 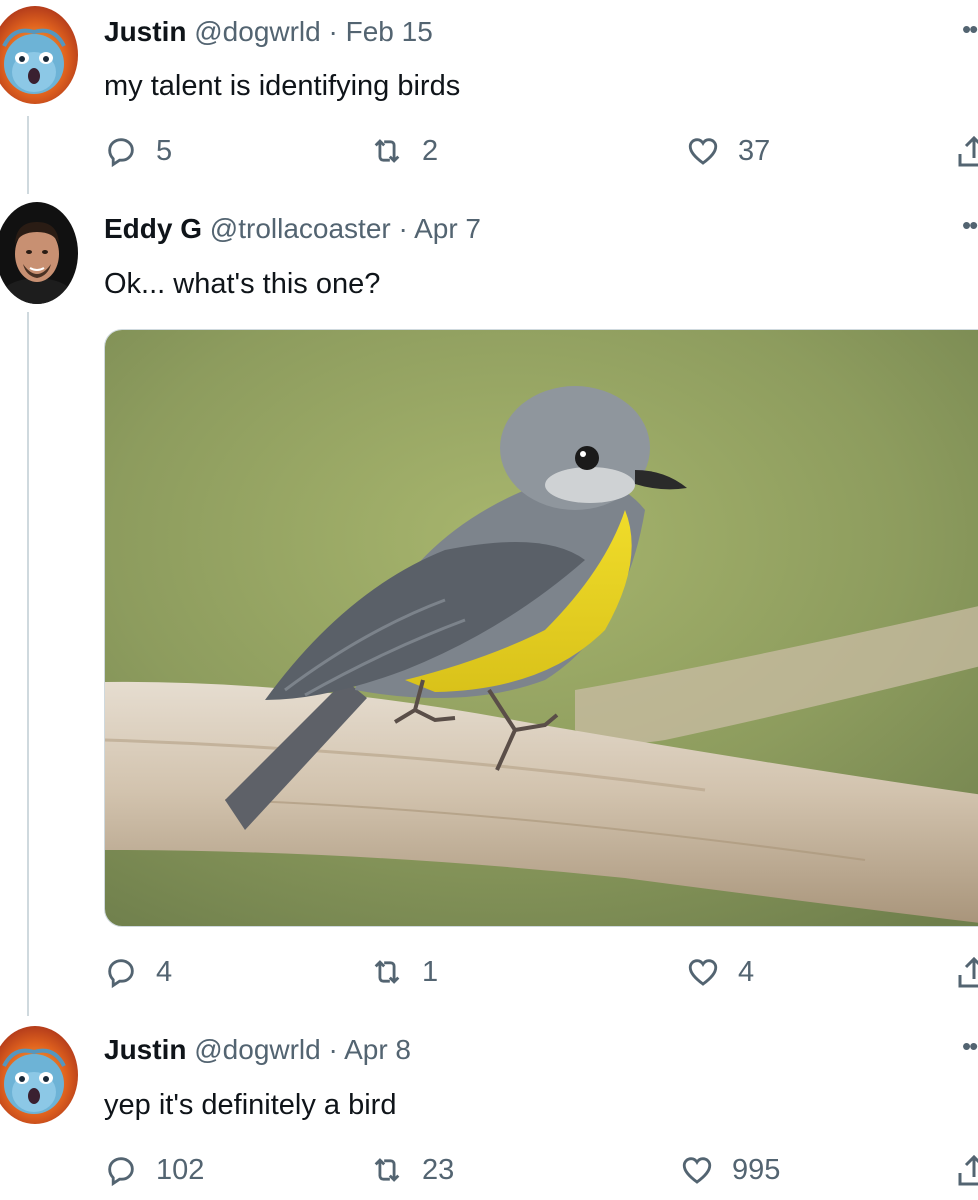 I want to click on reply-button: 4, so click(x=138, y=972).